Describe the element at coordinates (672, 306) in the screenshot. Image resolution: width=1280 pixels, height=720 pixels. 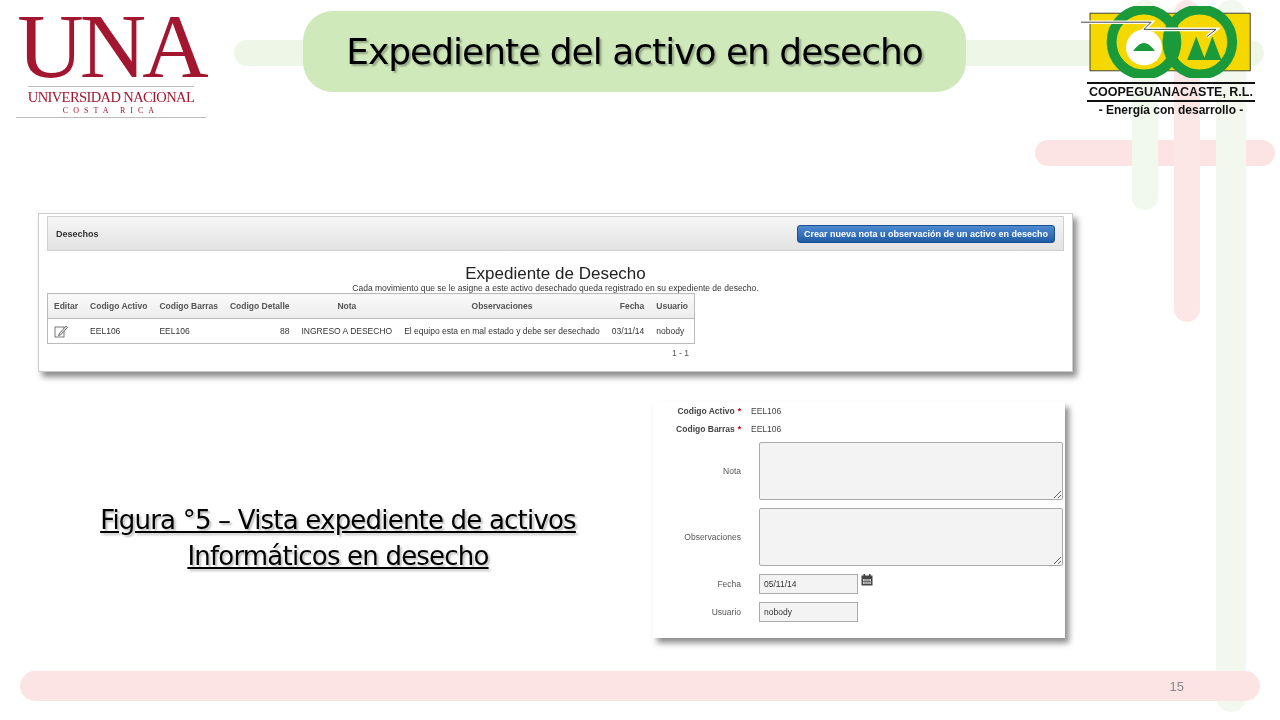
I see `column-header: Usuario` at that location.